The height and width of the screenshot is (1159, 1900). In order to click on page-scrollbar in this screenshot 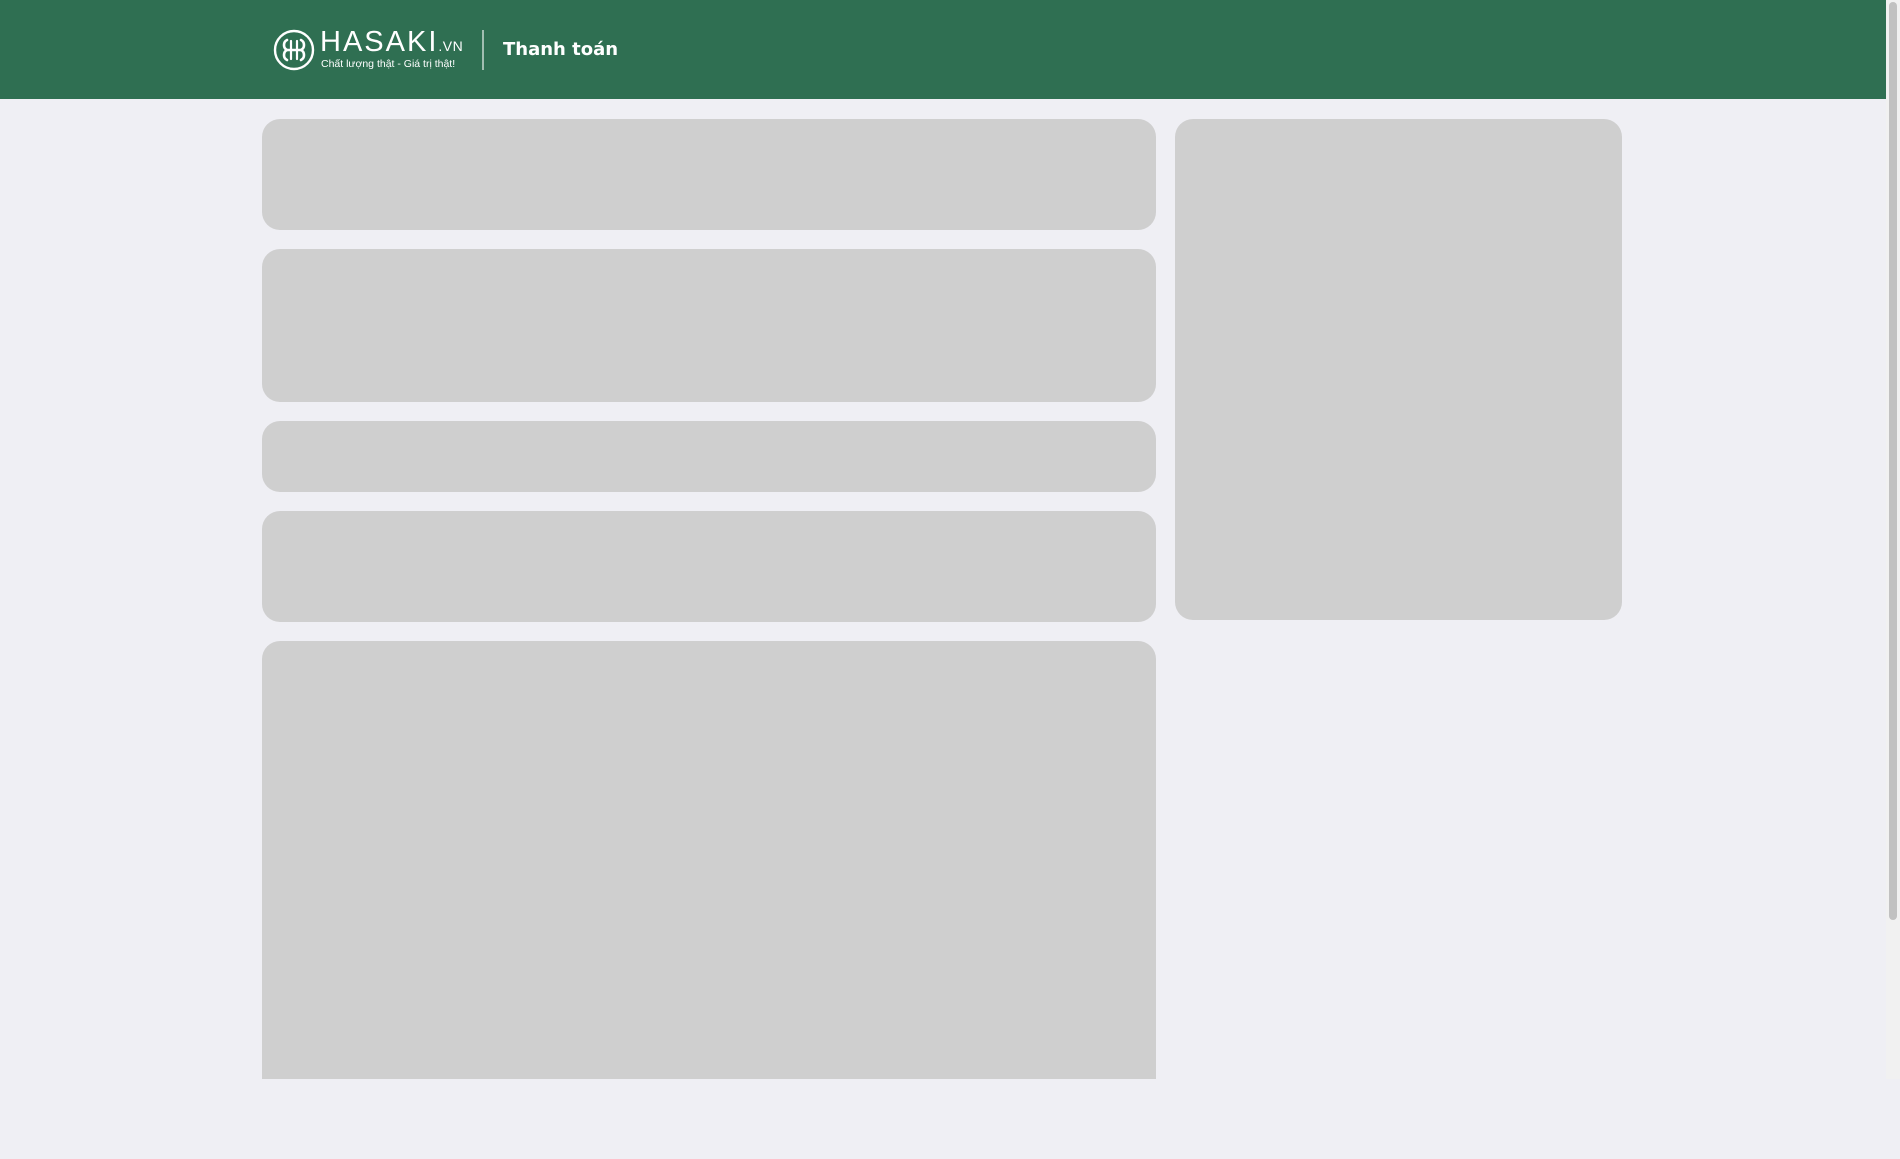, I will do `click(1893, 539)`.